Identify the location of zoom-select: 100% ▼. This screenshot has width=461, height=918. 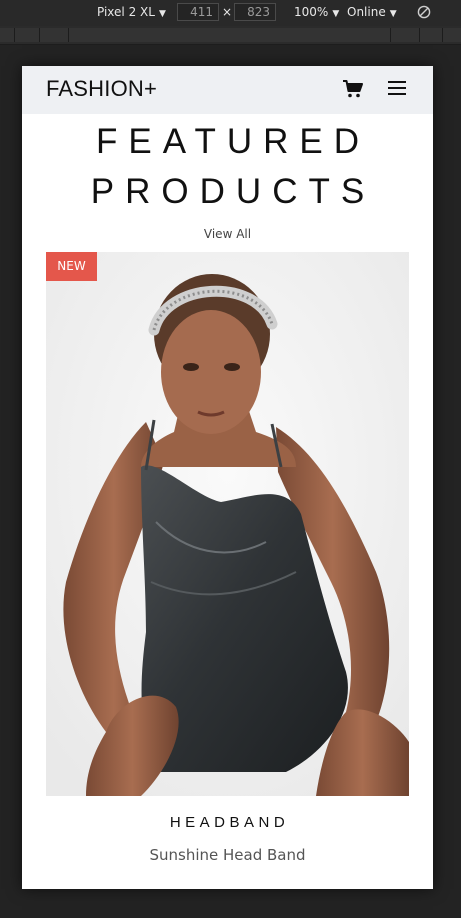
(316, 12).